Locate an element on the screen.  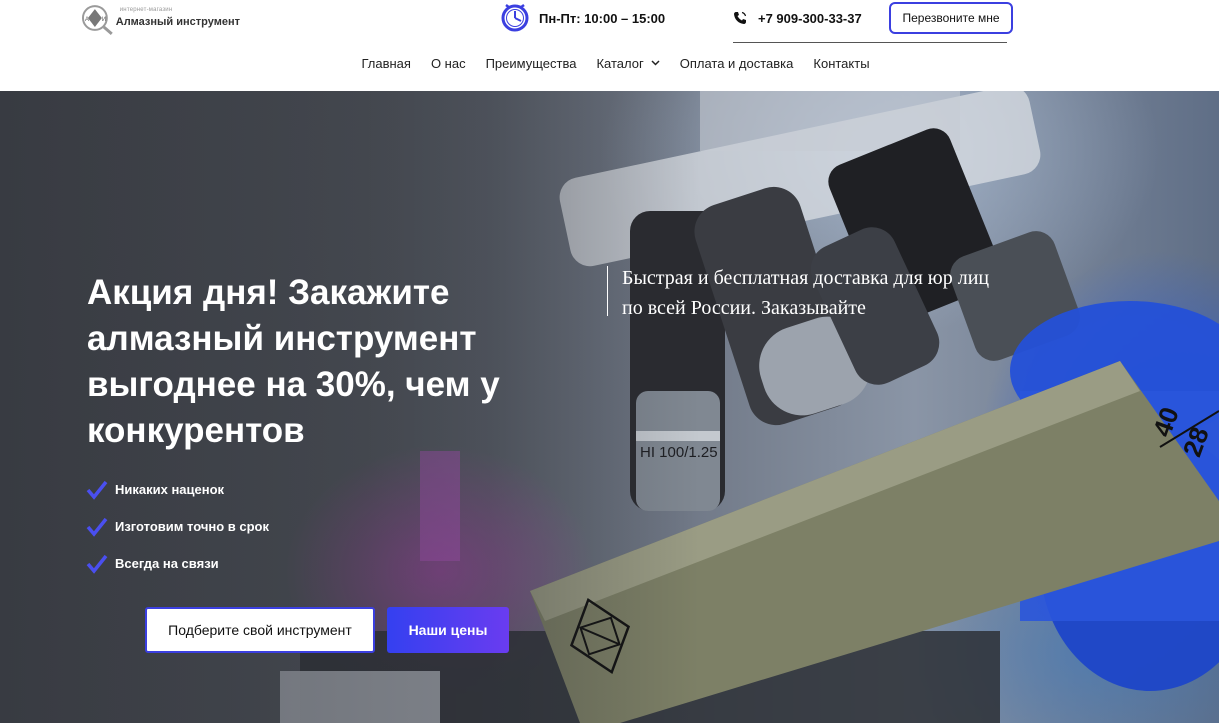
feature-text: Изготовим точно в срок is located at coordinates (192, 526).